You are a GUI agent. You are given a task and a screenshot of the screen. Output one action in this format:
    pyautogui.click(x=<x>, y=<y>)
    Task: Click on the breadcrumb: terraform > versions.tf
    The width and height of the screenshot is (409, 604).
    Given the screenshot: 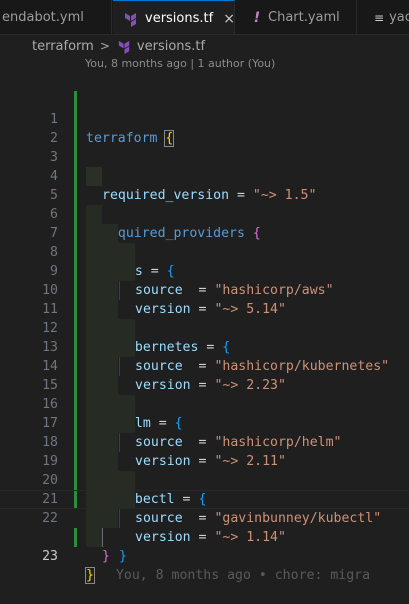 What is the action you would take?
    pyautogui.click(x=204, y=46)
    